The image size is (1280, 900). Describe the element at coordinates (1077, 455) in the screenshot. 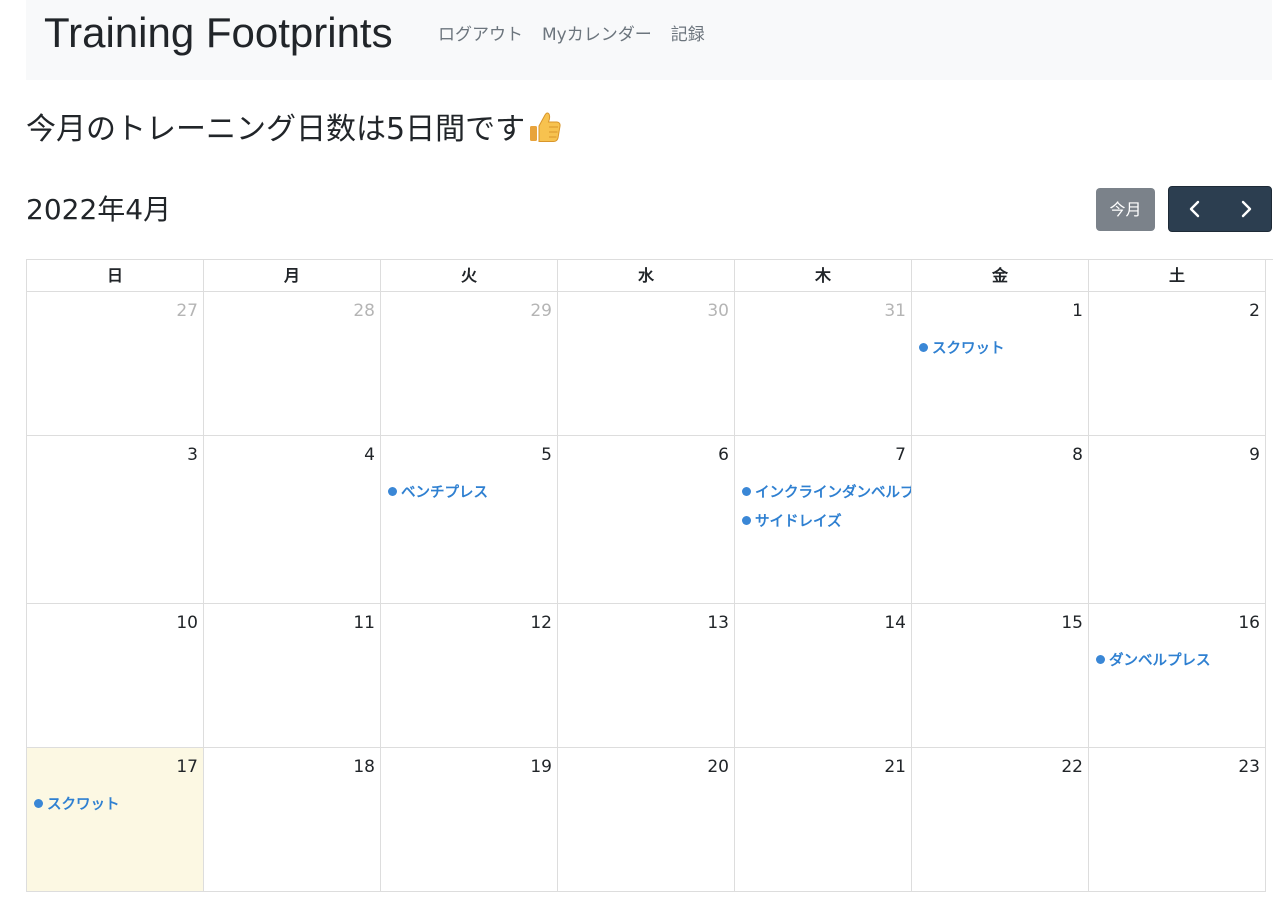

I see `day-number: 8` at that location.